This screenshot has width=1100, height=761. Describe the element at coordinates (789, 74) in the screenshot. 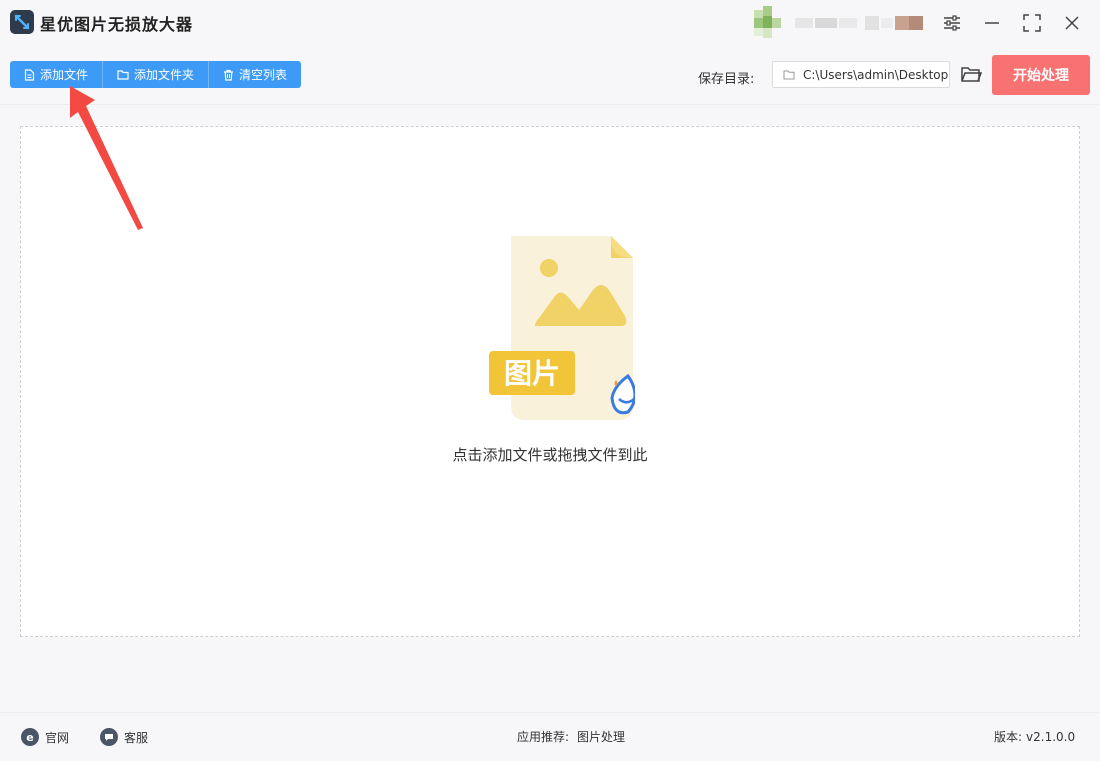

I see `folder-outline-icon` at that location.